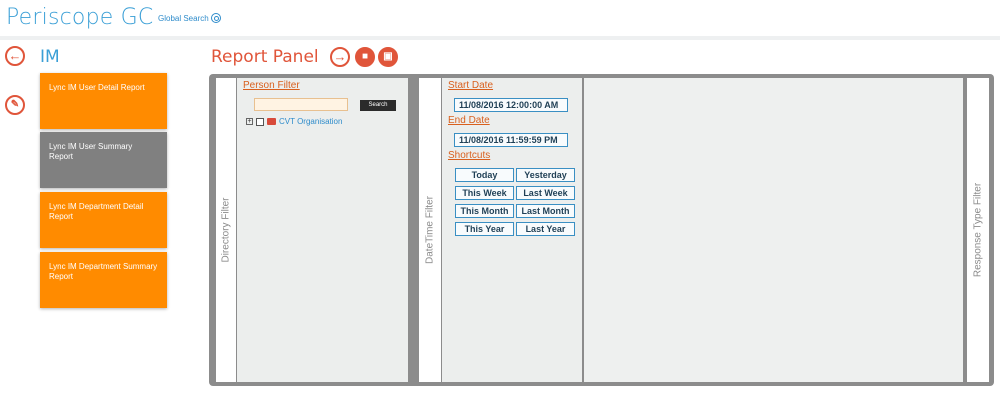  Describe the element at coordinates (469, 155) in the screenshot. I see `shortcuts-label: Shortcuts` at that location.